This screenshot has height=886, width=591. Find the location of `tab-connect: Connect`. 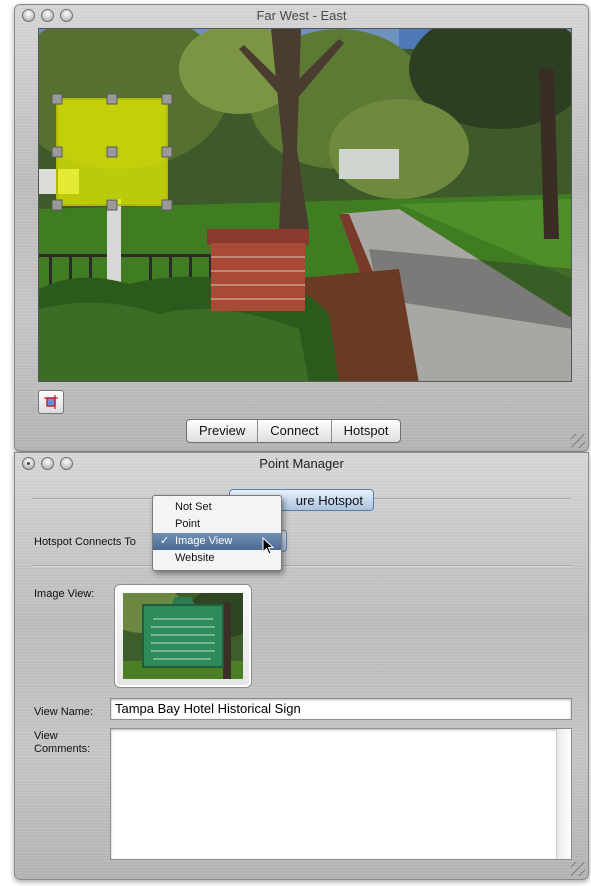

tab-connect: Connect is located at coordinates (295, 431).